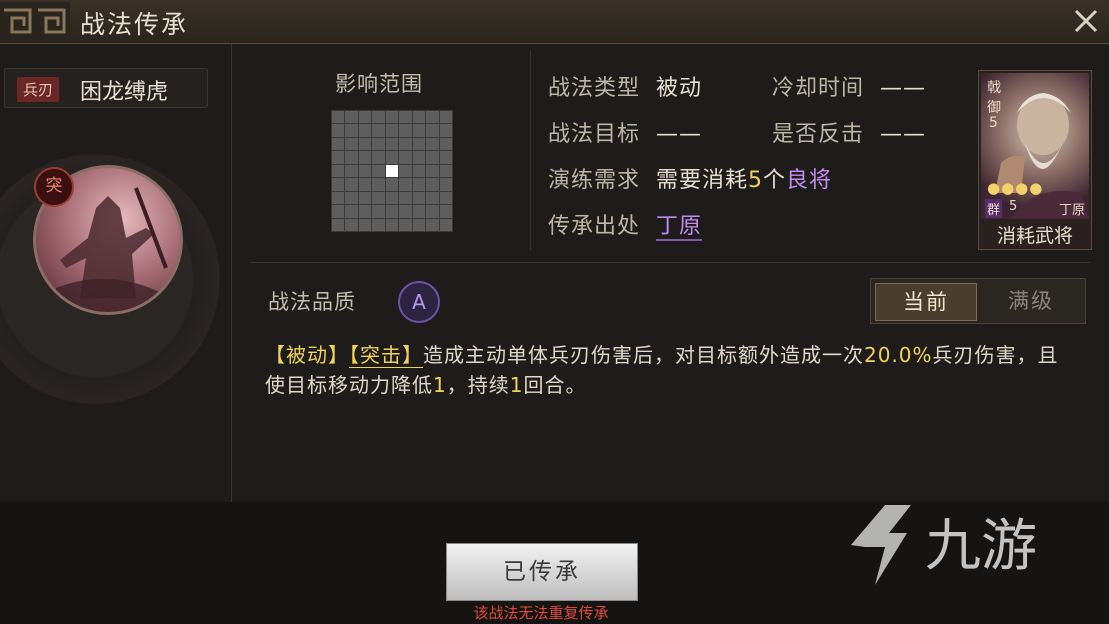 The image size is (1109, 624). I want to click on close-icon, so click(1086, 21).